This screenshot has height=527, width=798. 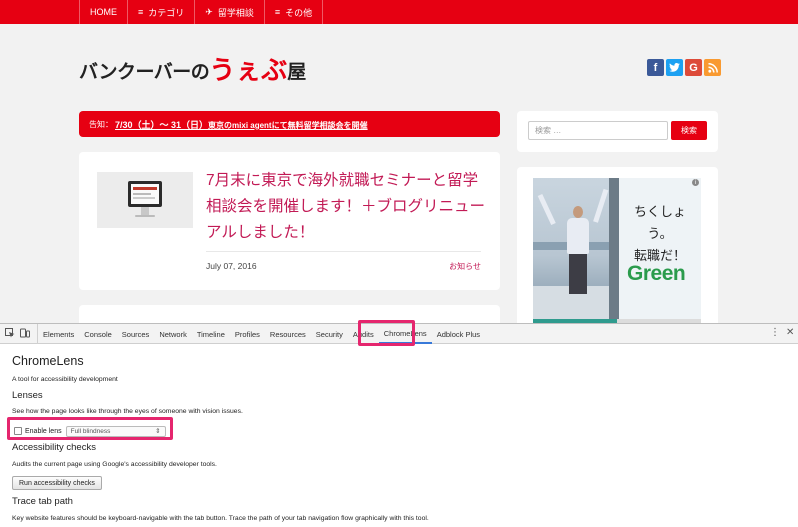 What do you see at coordinates (790, 332) in the screenshot?
I see `close-devtools-icon: ✕` at bounding box center [790, 332].